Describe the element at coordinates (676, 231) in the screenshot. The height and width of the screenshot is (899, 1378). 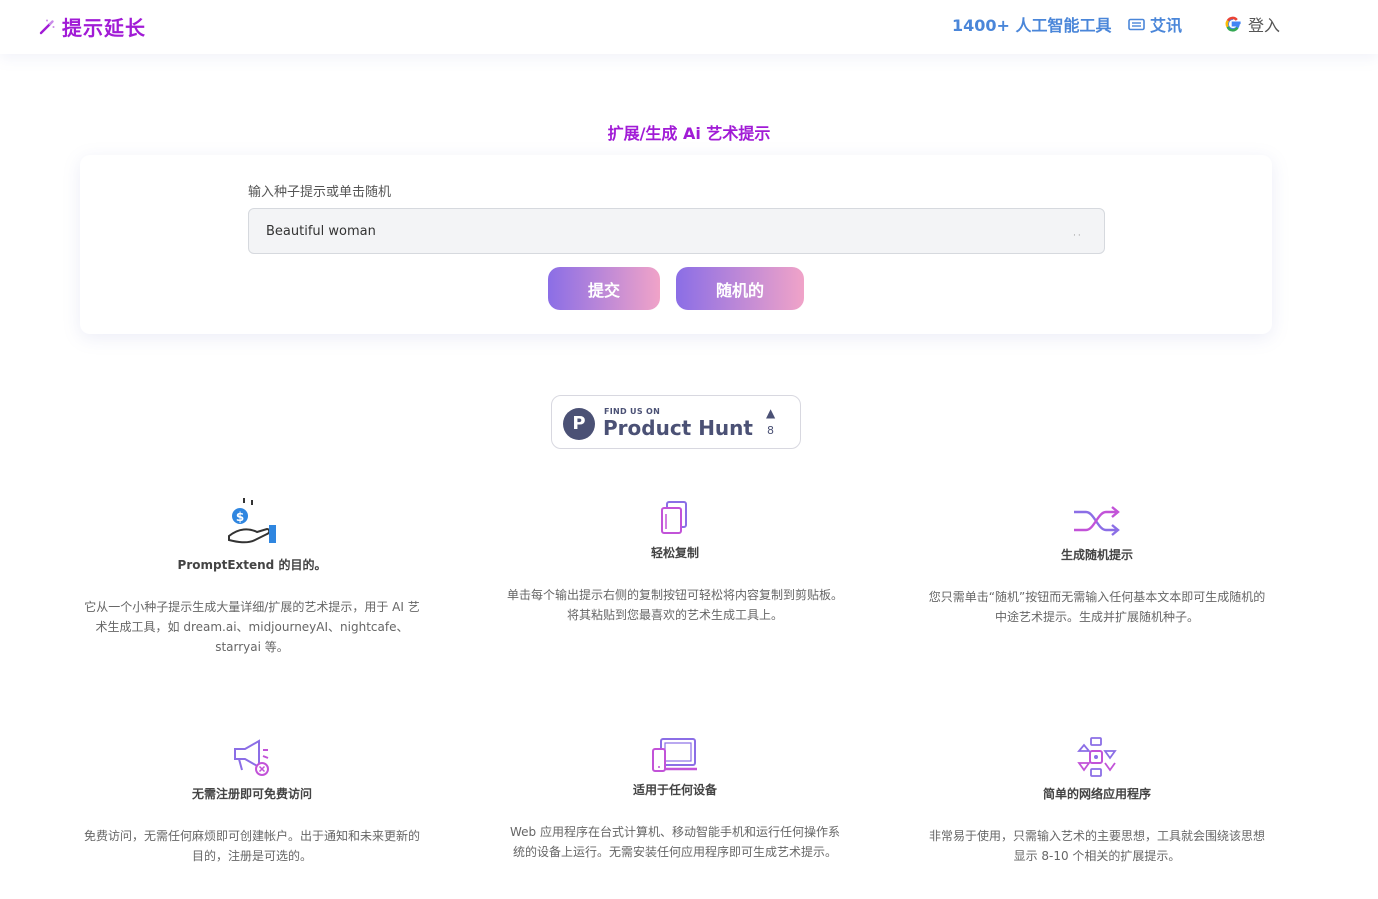
I see `seed-prompt-input` at that location.